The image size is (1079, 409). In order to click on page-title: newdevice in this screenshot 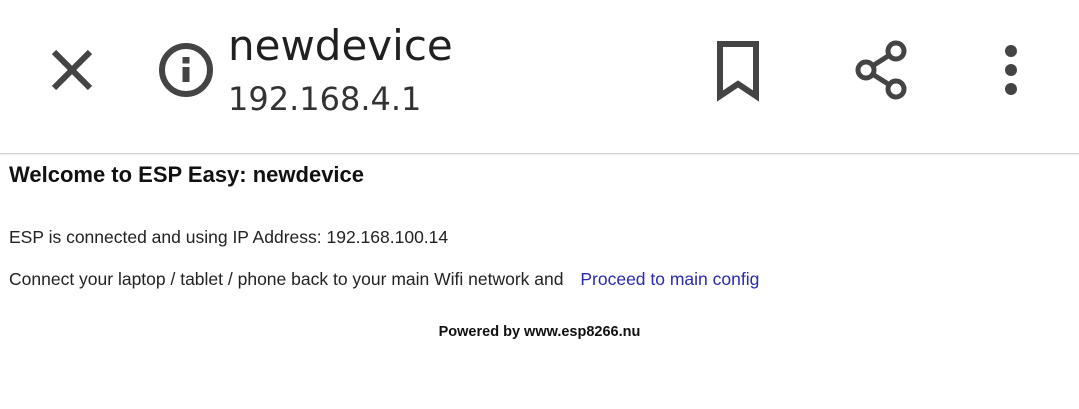, I will do `click(340, 45)`.